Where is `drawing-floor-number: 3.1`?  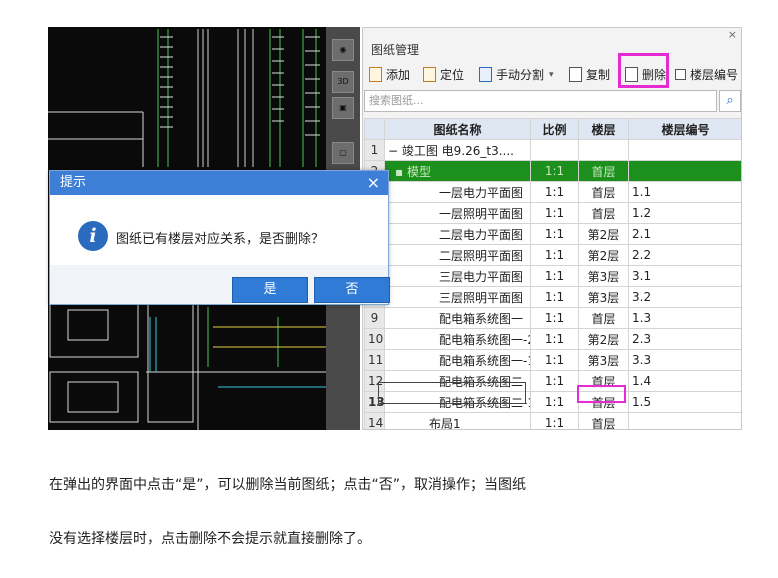 drawing-floor-number: 3.1 is located at coordinates (684, 276).